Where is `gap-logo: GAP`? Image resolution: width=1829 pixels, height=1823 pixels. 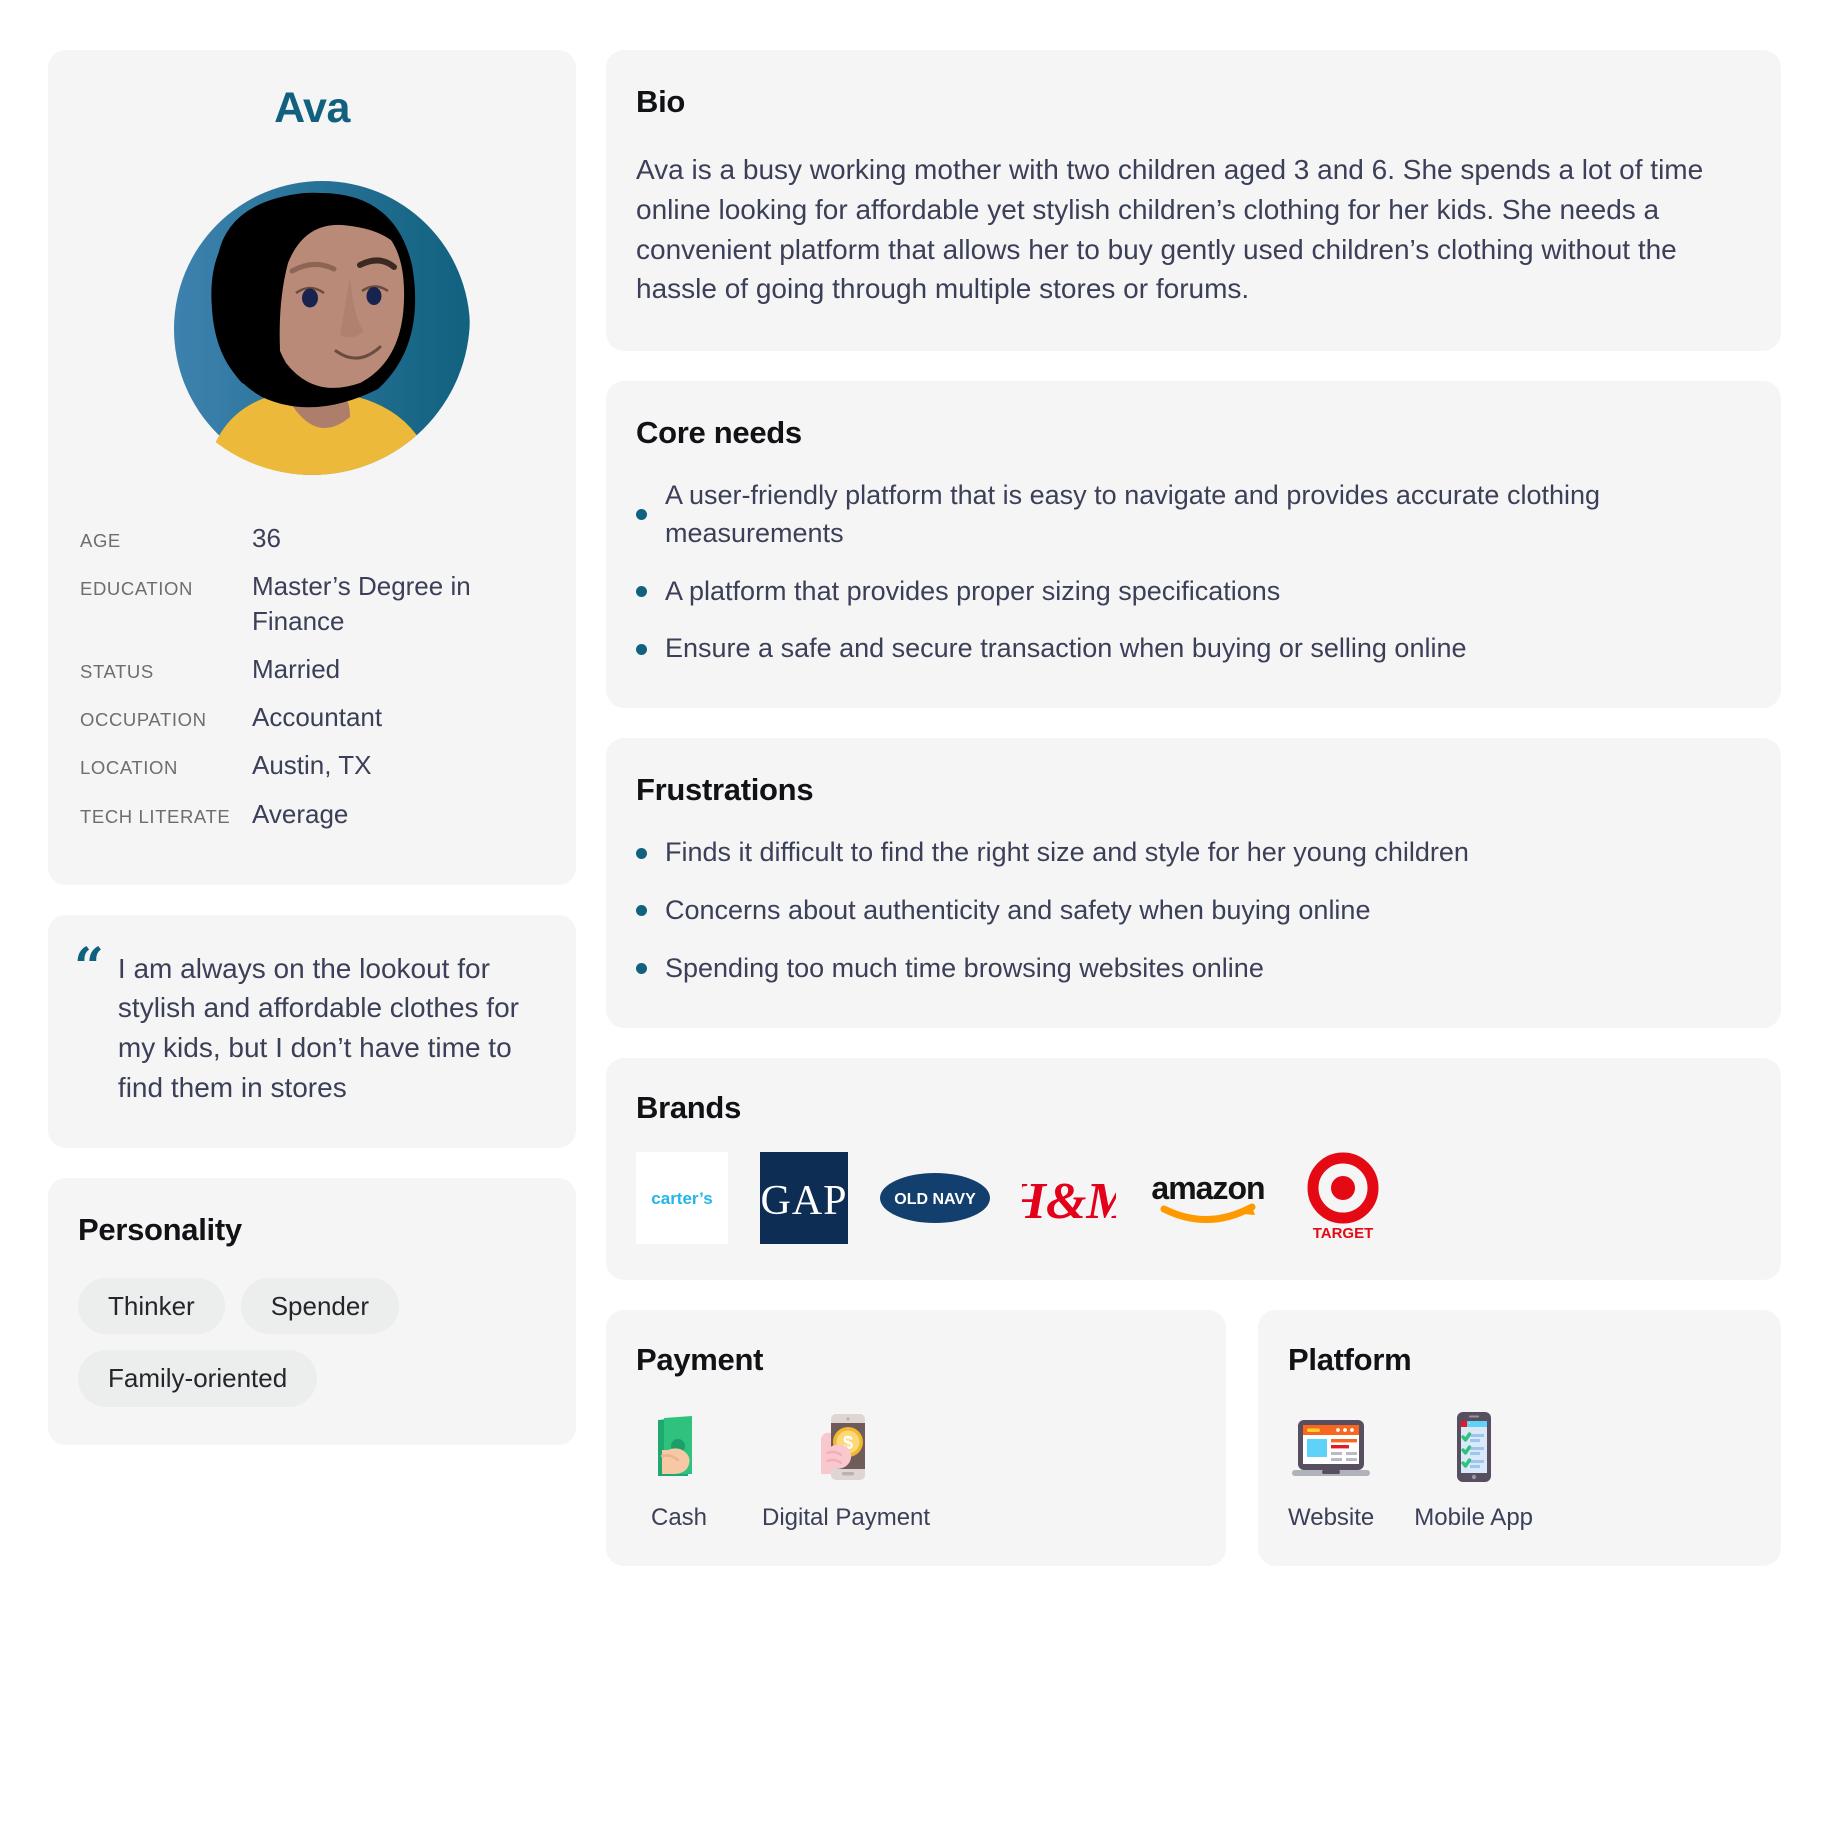
gap-logo: GAP is located at coordinates (804, 1197).